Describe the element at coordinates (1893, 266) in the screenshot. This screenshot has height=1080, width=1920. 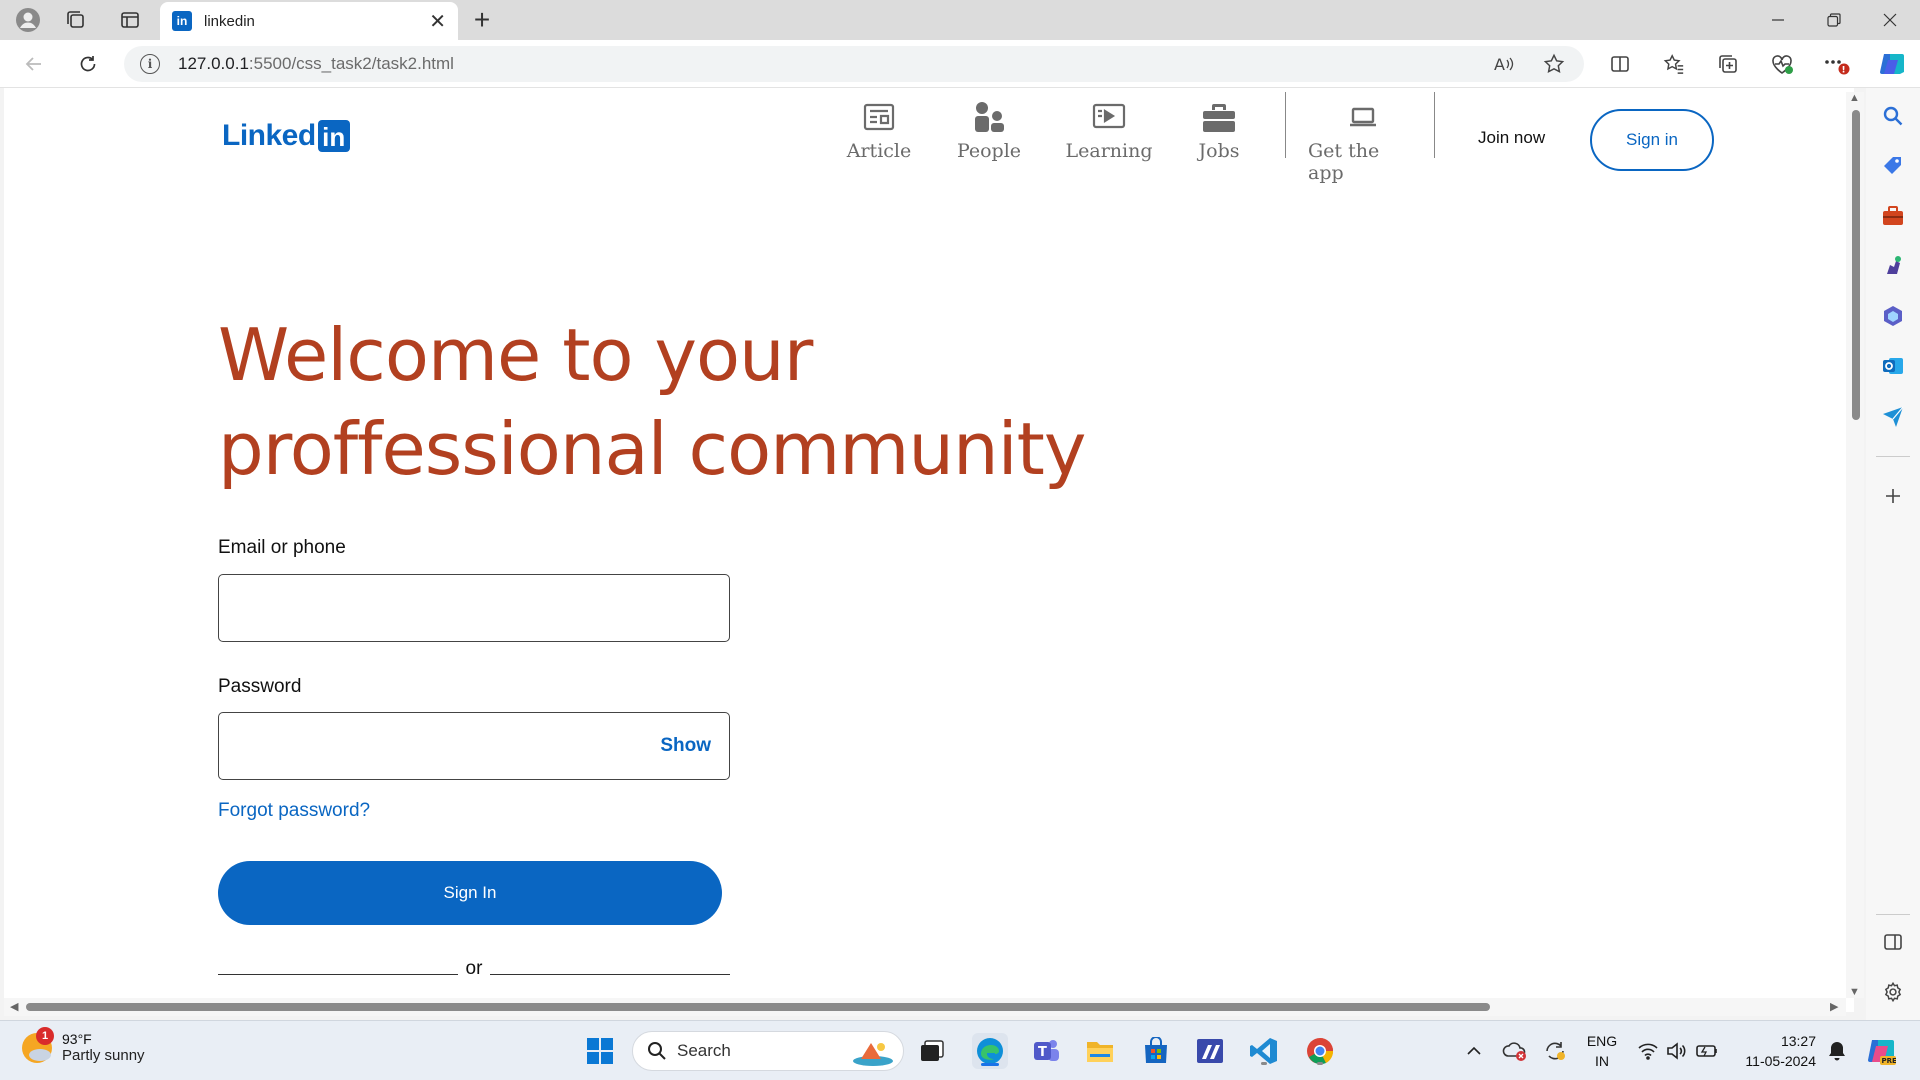
I see `games-icon` at that location.